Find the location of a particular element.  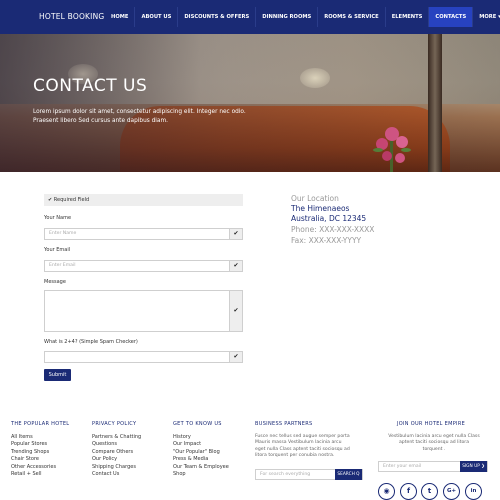

footer-link: Our Team & Employee is located at coordinates (201, 467).